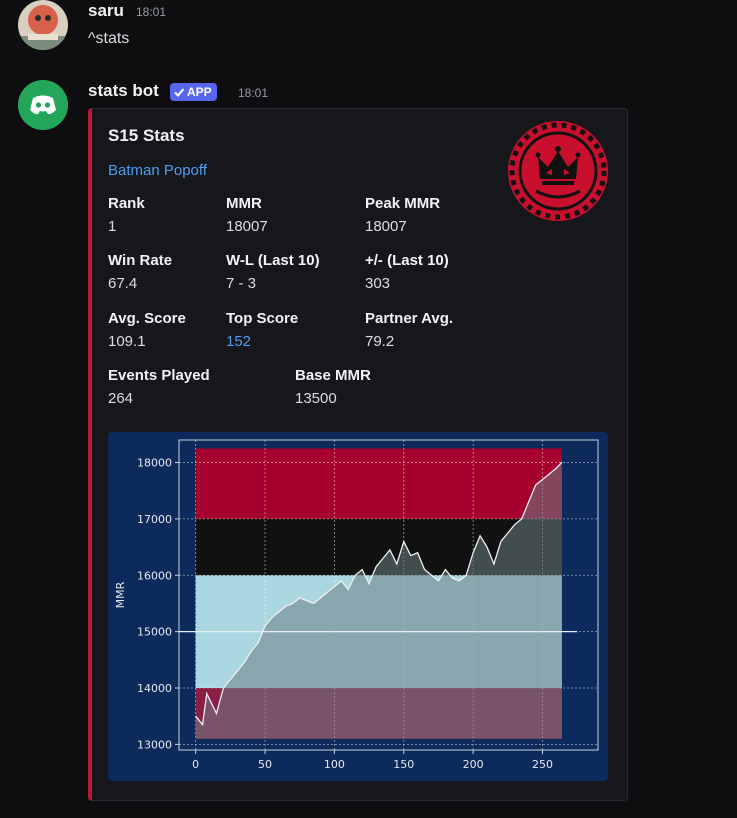 The image size is (737, 818). What do you see at coordinates (109, 38) in the screenshot?
I see `message-text: ^stats` at bounding box center [109, 38].